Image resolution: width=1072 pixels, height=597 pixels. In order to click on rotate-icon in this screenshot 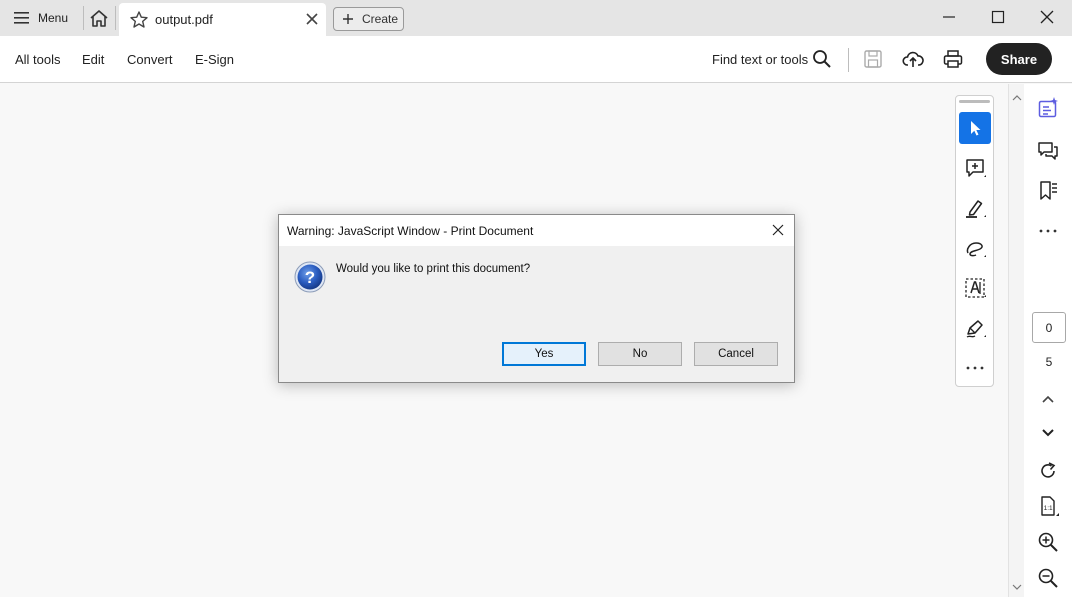, I will do `click(1048, 471)`.